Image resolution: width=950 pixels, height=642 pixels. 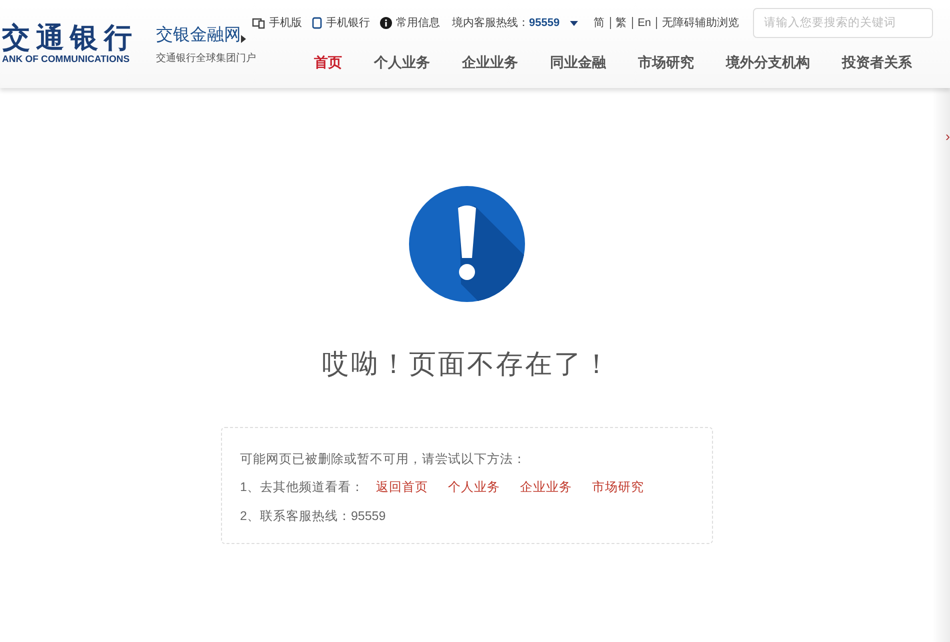 I want to click on nav-tab: 个人业务, so click(x=402, y=62).